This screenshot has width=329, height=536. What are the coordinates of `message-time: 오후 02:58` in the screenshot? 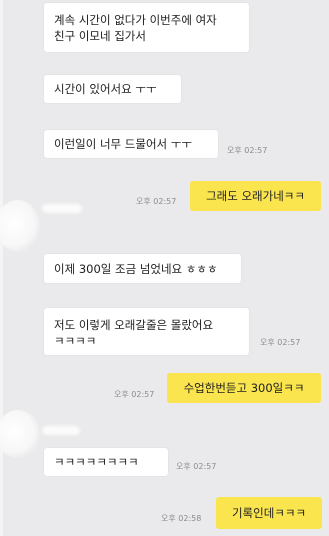 It's located at (181, 518).